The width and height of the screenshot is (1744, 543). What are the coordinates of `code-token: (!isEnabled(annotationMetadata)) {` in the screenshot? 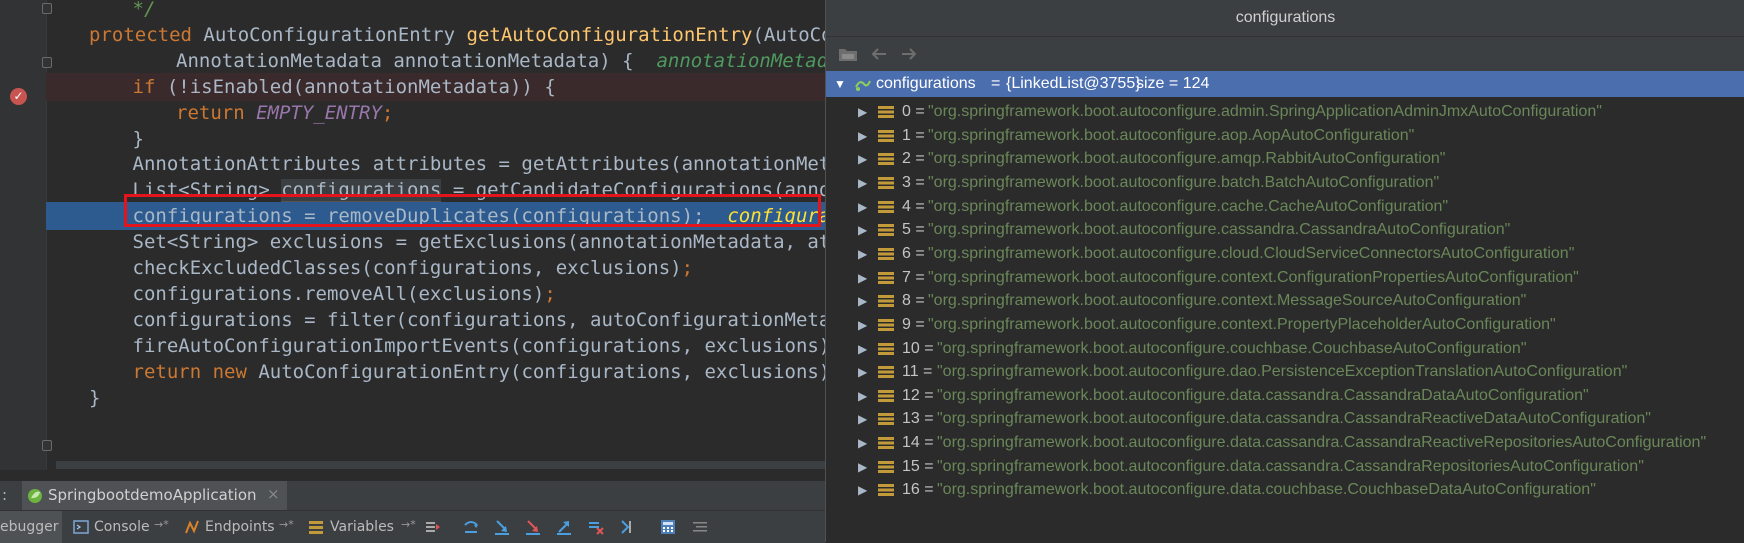 It's located at (361, 86).